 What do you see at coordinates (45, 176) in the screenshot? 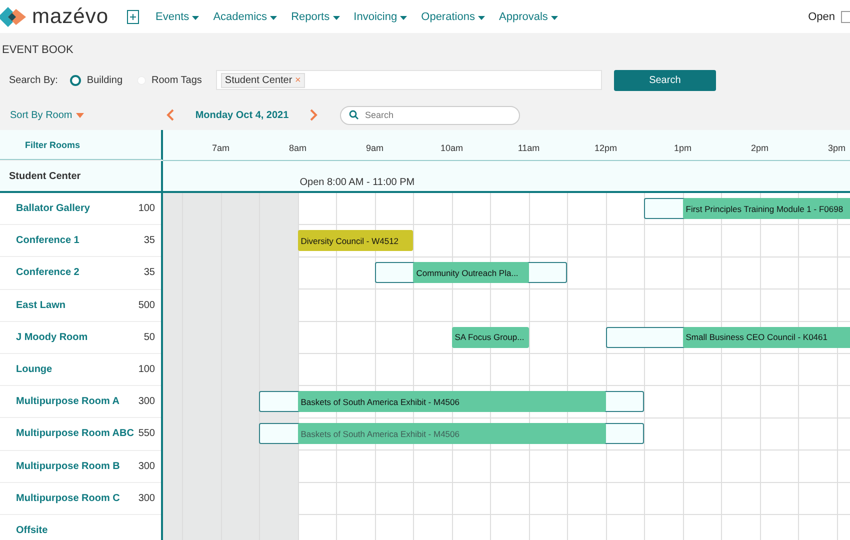
I see `building-name: Student Center` at bounding box center [45, 176].